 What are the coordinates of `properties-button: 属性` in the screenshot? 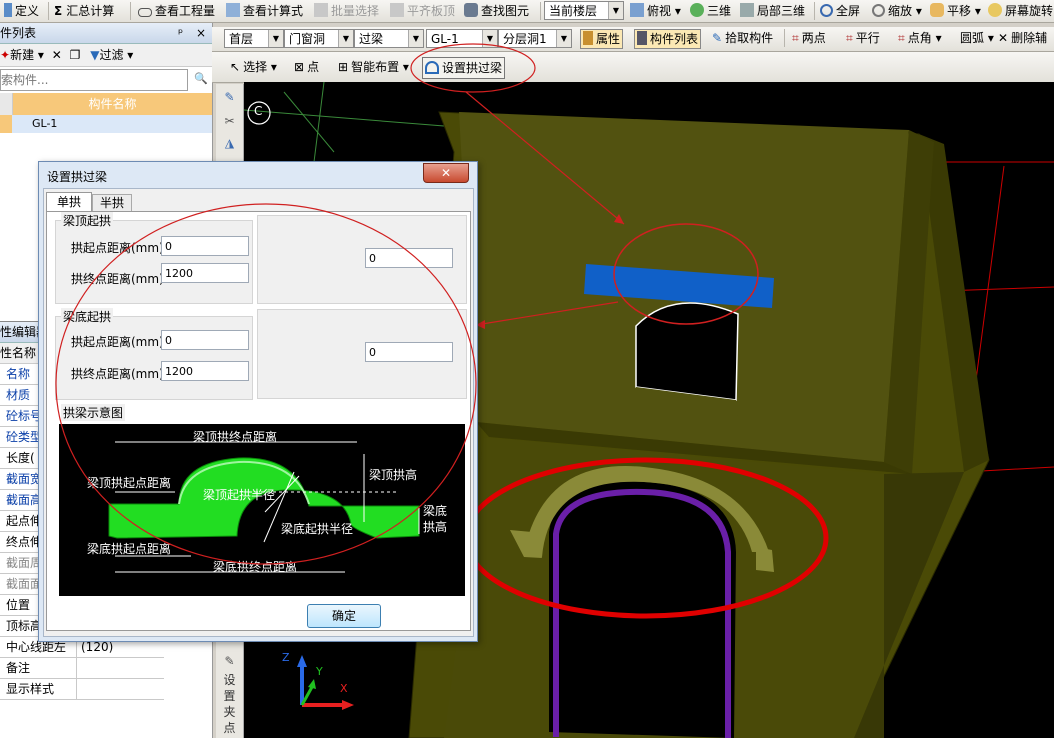 It's located at (602, 39).